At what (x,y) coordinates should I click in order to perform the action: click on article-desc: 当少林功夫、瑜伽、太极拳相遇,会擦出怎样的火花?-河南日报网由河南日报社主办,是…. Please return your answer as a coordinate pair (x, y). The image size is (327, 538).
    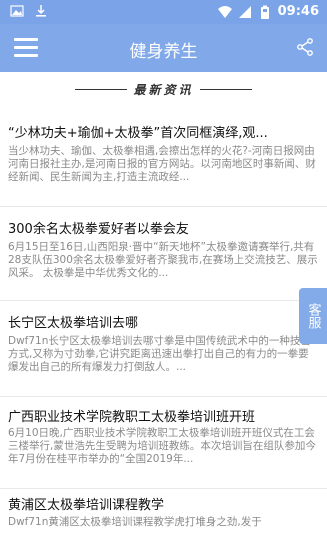
    Looking at the image, I should click on (162, 164).